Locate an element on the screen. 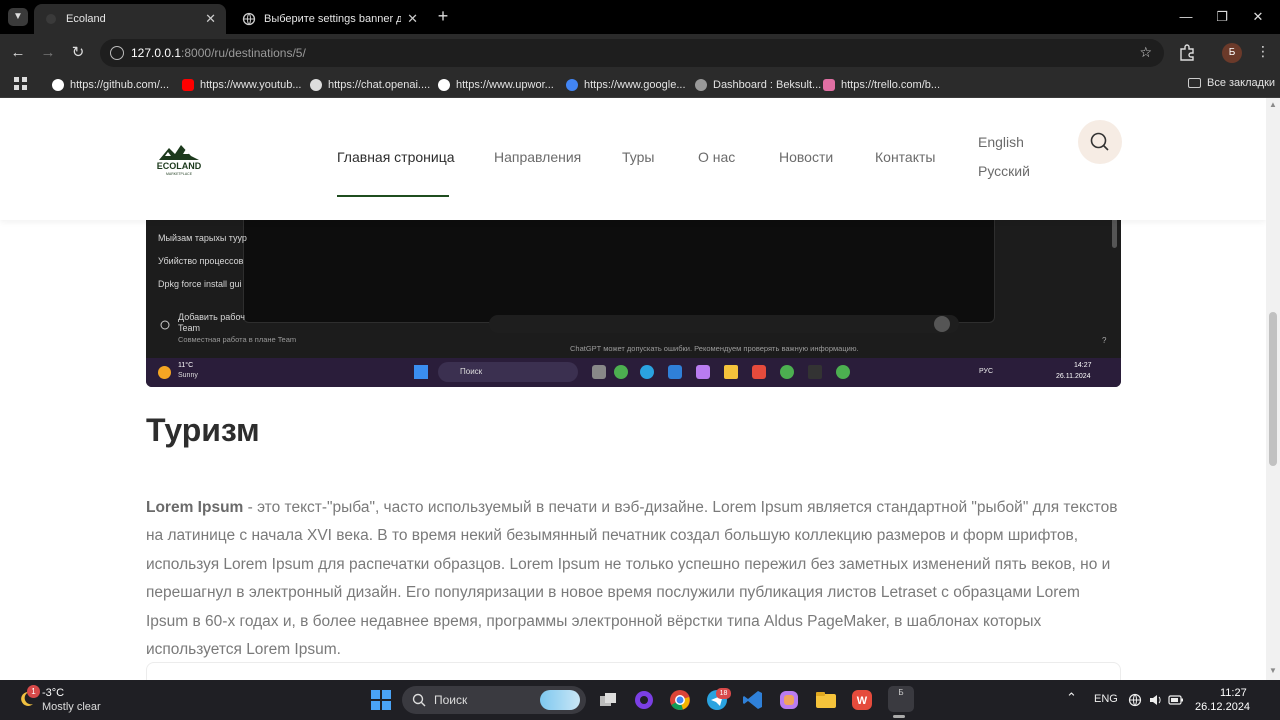  scroll-thumb is located at coordinates (1273, 389).